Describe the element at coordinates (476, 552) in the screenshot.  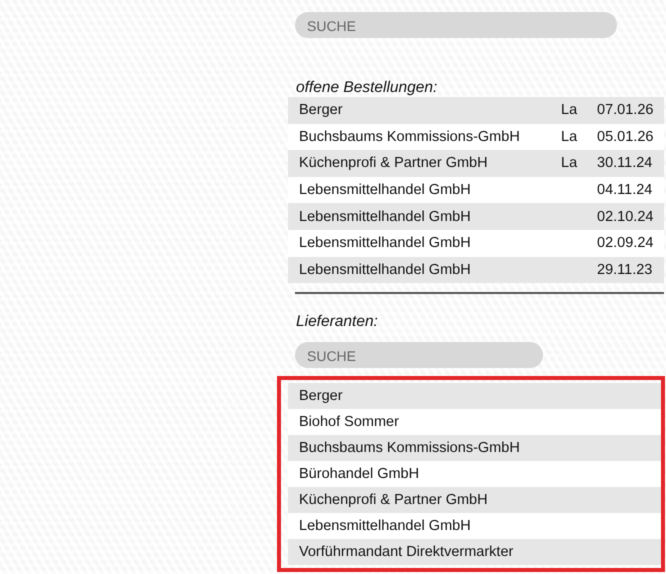
I see `supplier-row: Vorführmandant Direktvermarkter` at that location.